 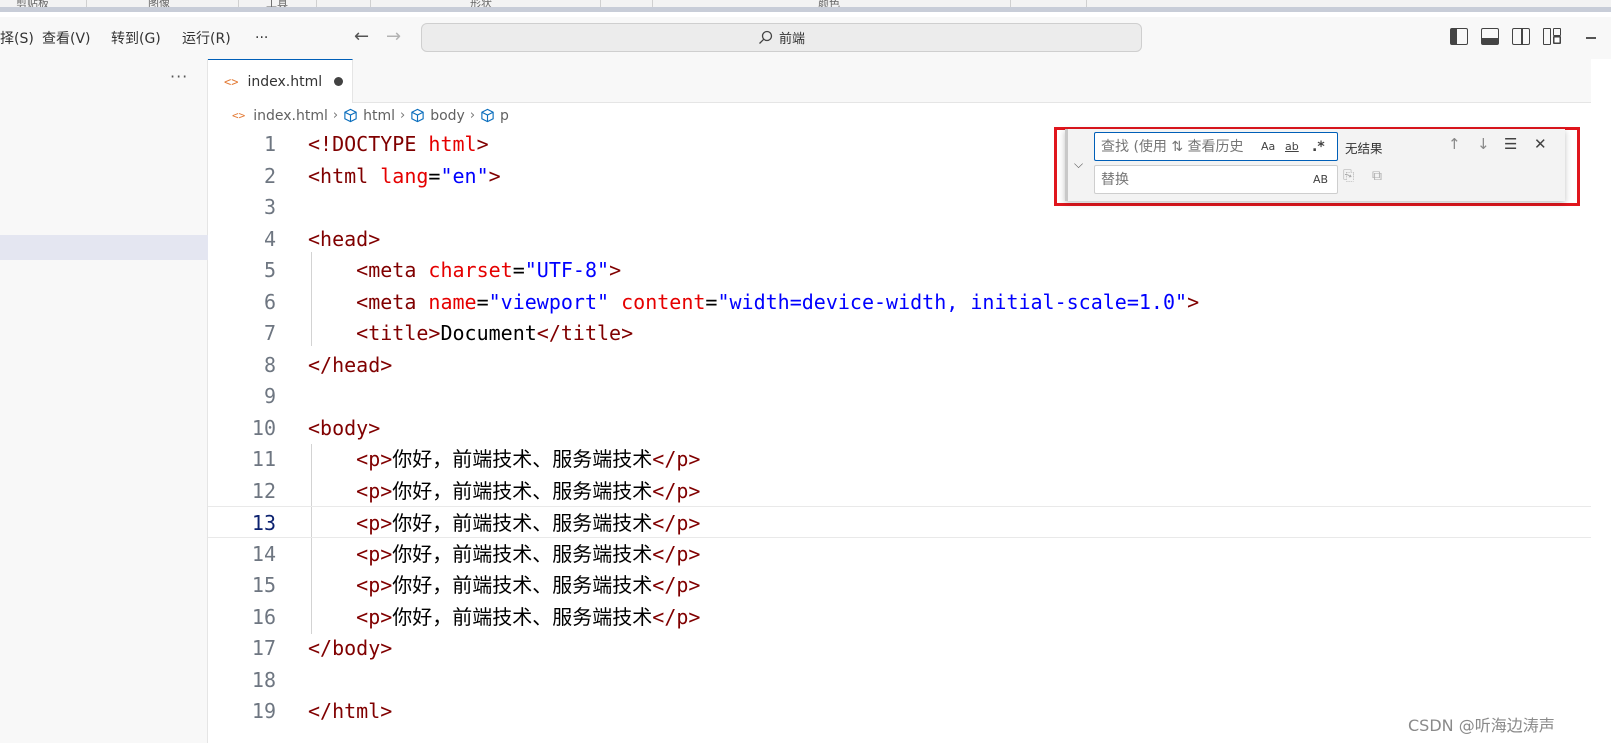 What do you see at coordinates (1292, 147) in the screenshot?
I see `whole-word-icon: ab` at bounding box center [1292, 147].